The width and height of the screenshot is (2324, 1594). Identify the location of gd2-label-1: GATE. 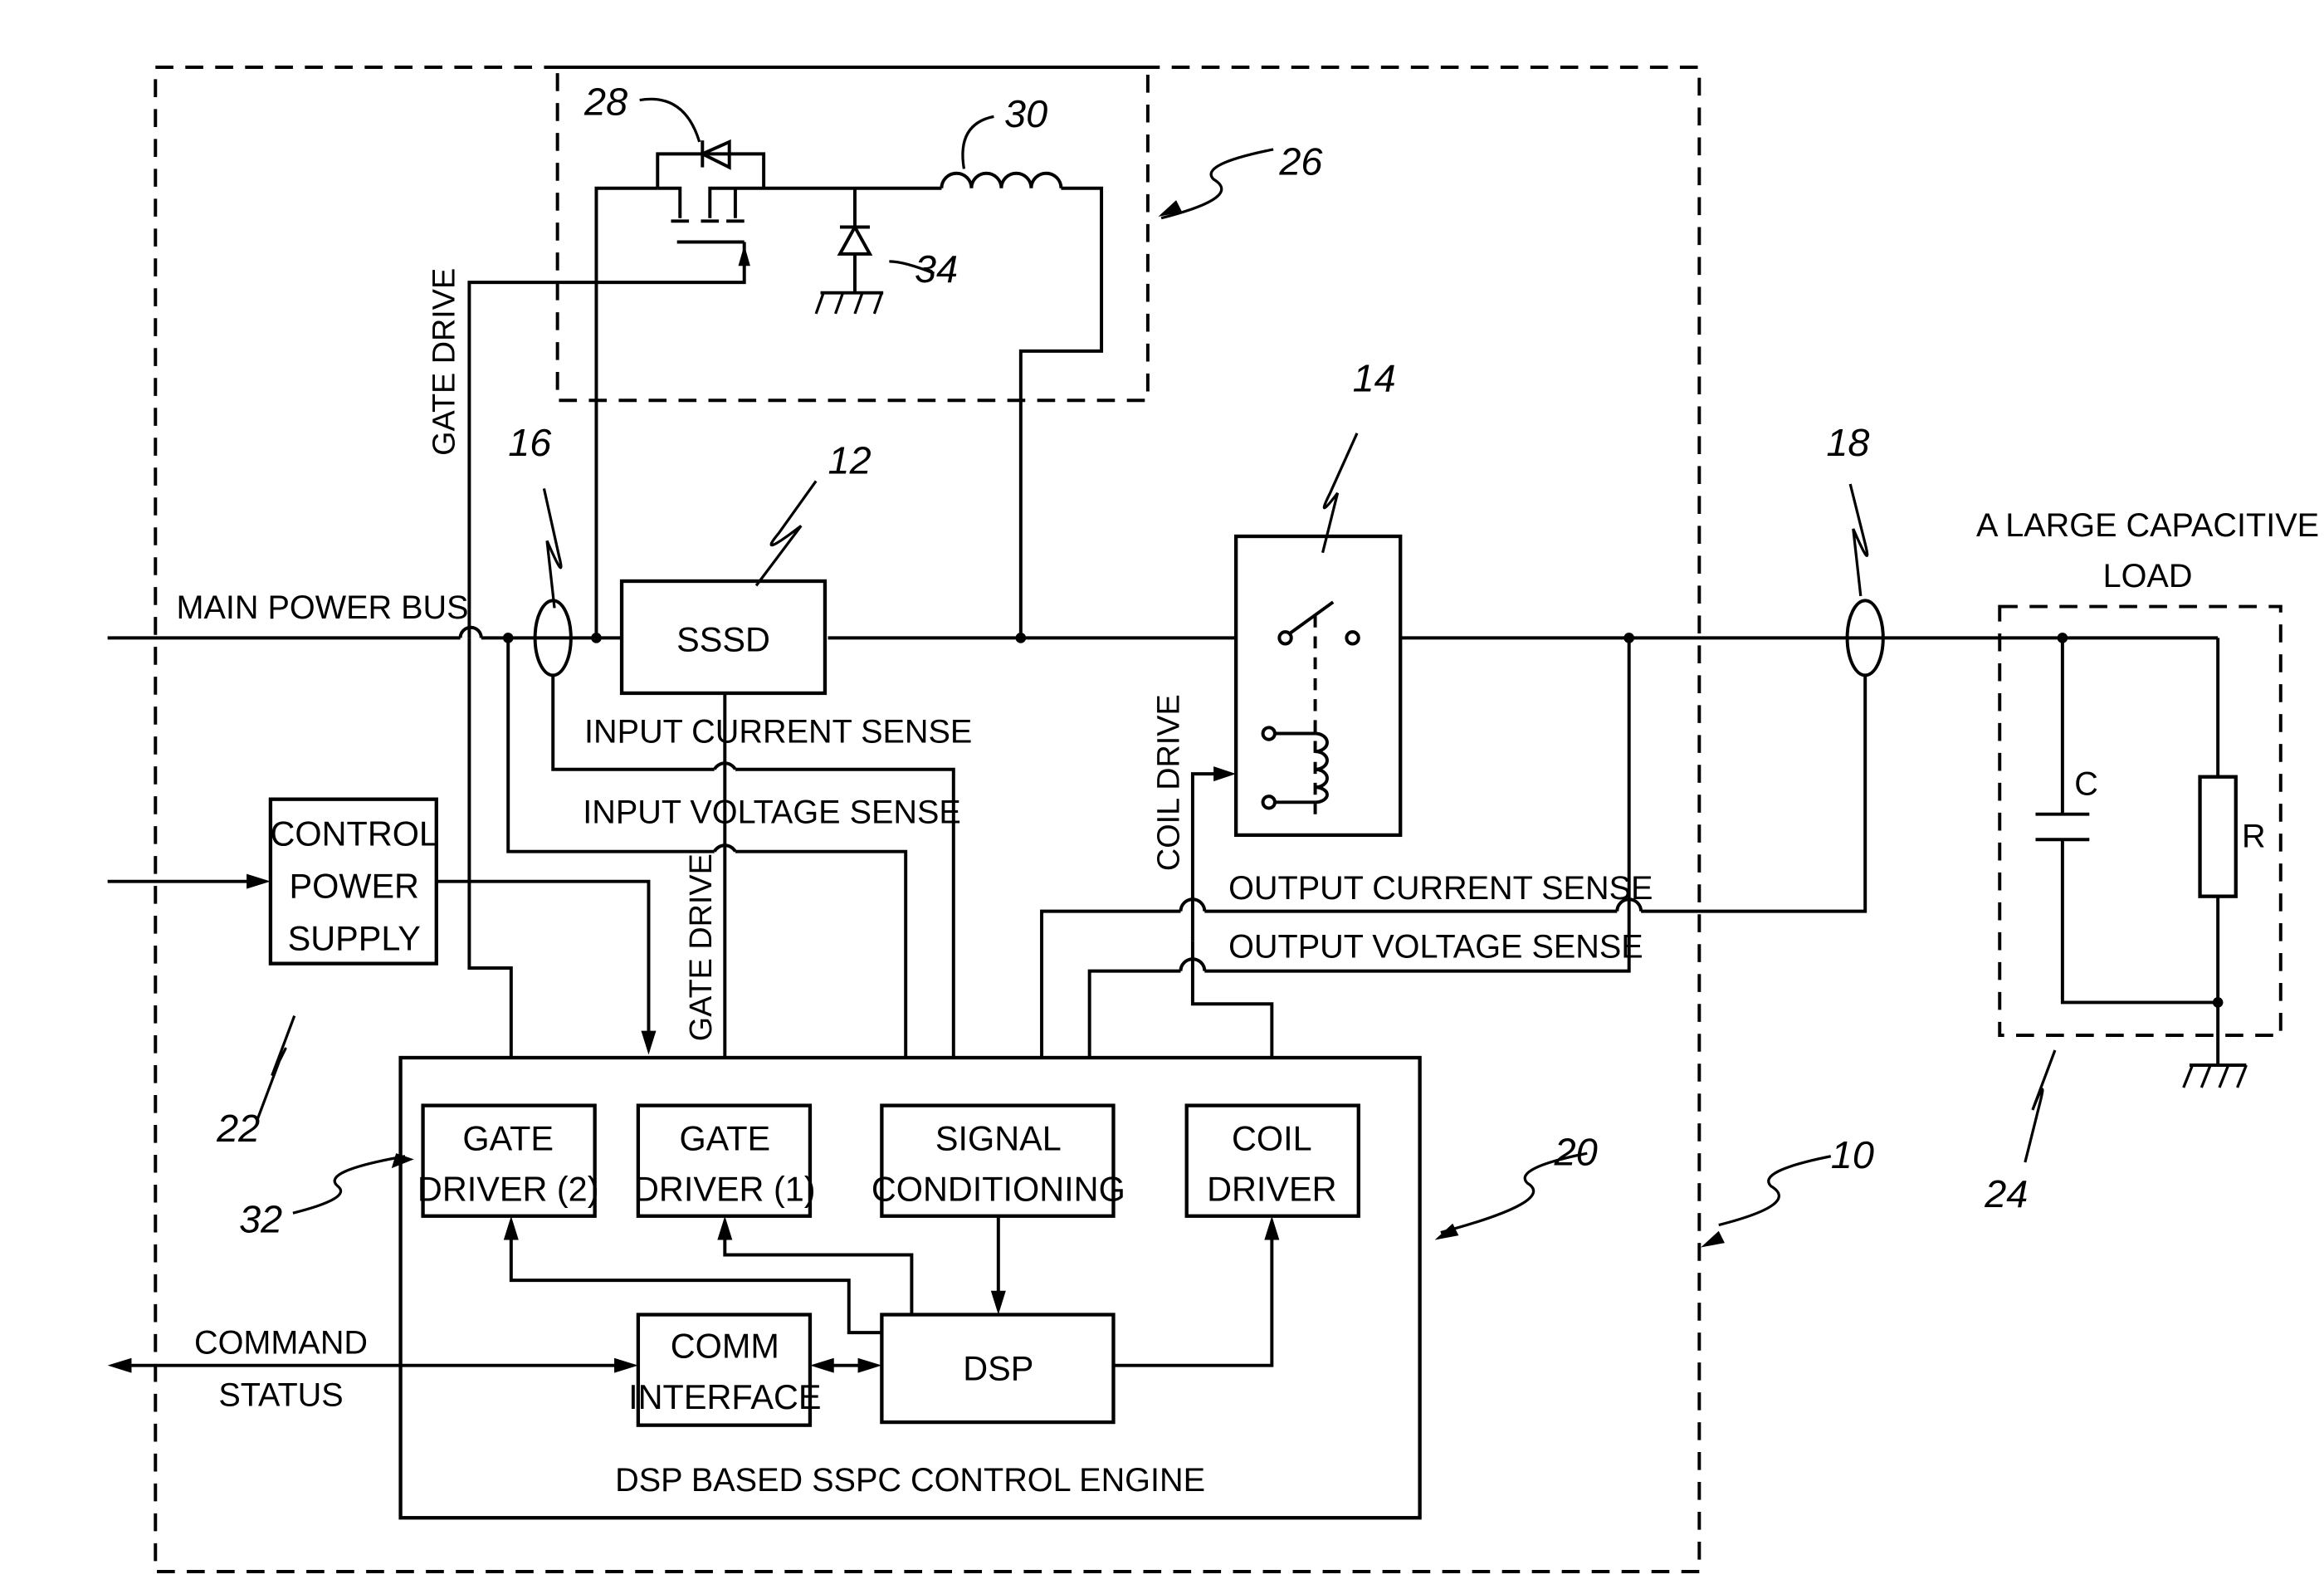
(508, 1139).